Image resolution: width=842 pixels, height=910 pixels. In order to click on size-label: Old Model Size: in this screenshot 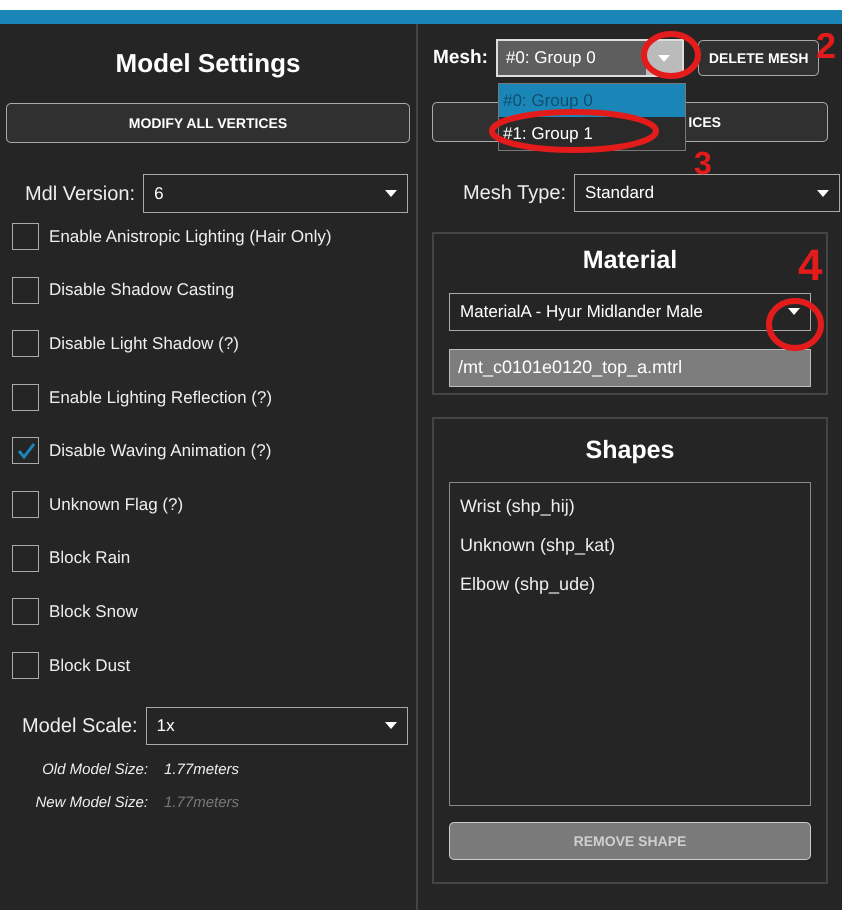, I will do `click(94, 770)`.